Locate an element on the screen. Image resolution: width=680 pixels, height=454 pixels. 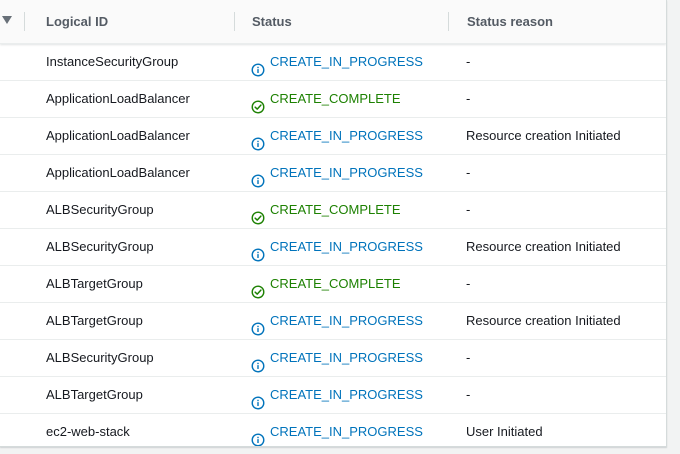
table-row: ALBTargetGroup CREATE_COMPLETE - is located at coordinates (333, 284).